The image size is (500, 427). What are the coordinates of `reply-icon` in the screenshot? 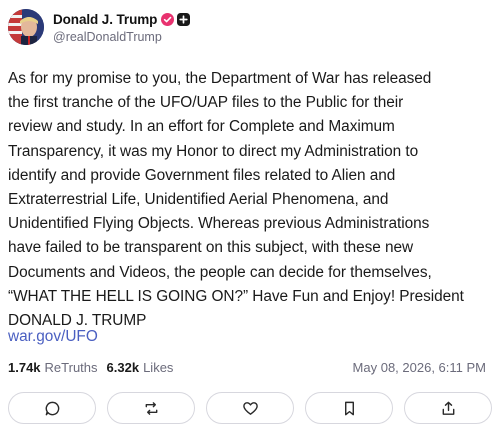 It's located at (52, 408).